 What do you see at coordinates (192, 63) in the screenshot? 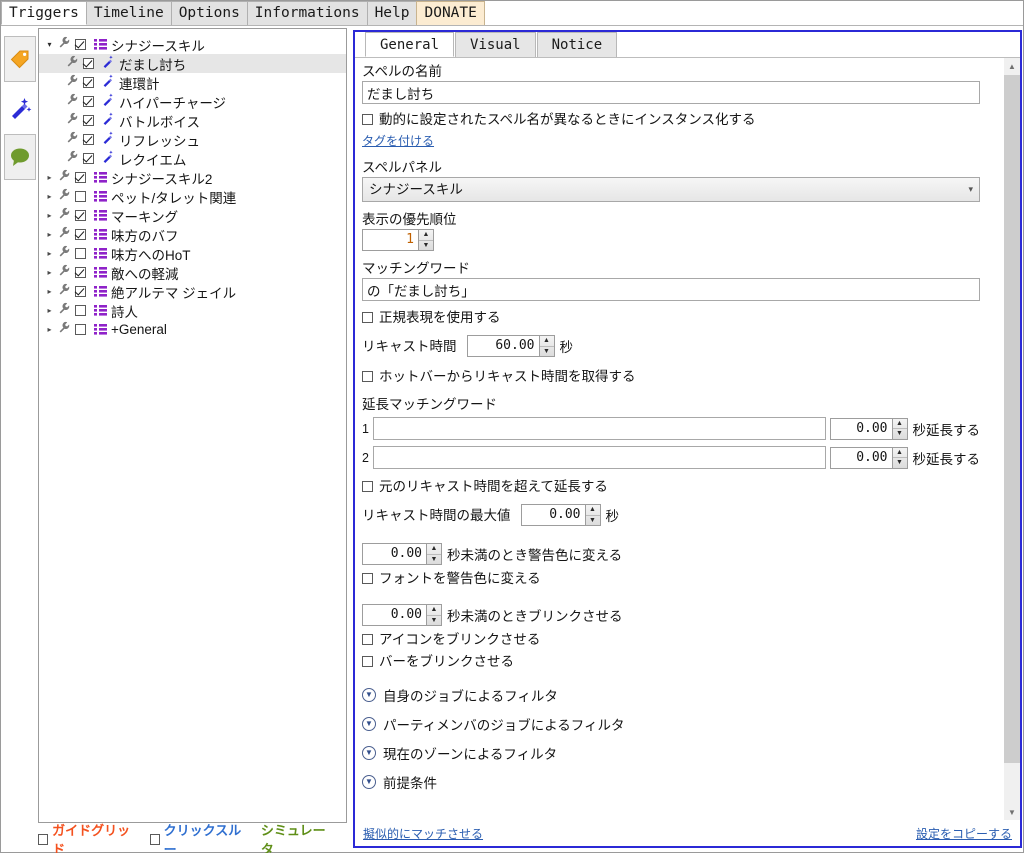
I see `tree-item: だまし討ち` at bounding box center [192, 63].